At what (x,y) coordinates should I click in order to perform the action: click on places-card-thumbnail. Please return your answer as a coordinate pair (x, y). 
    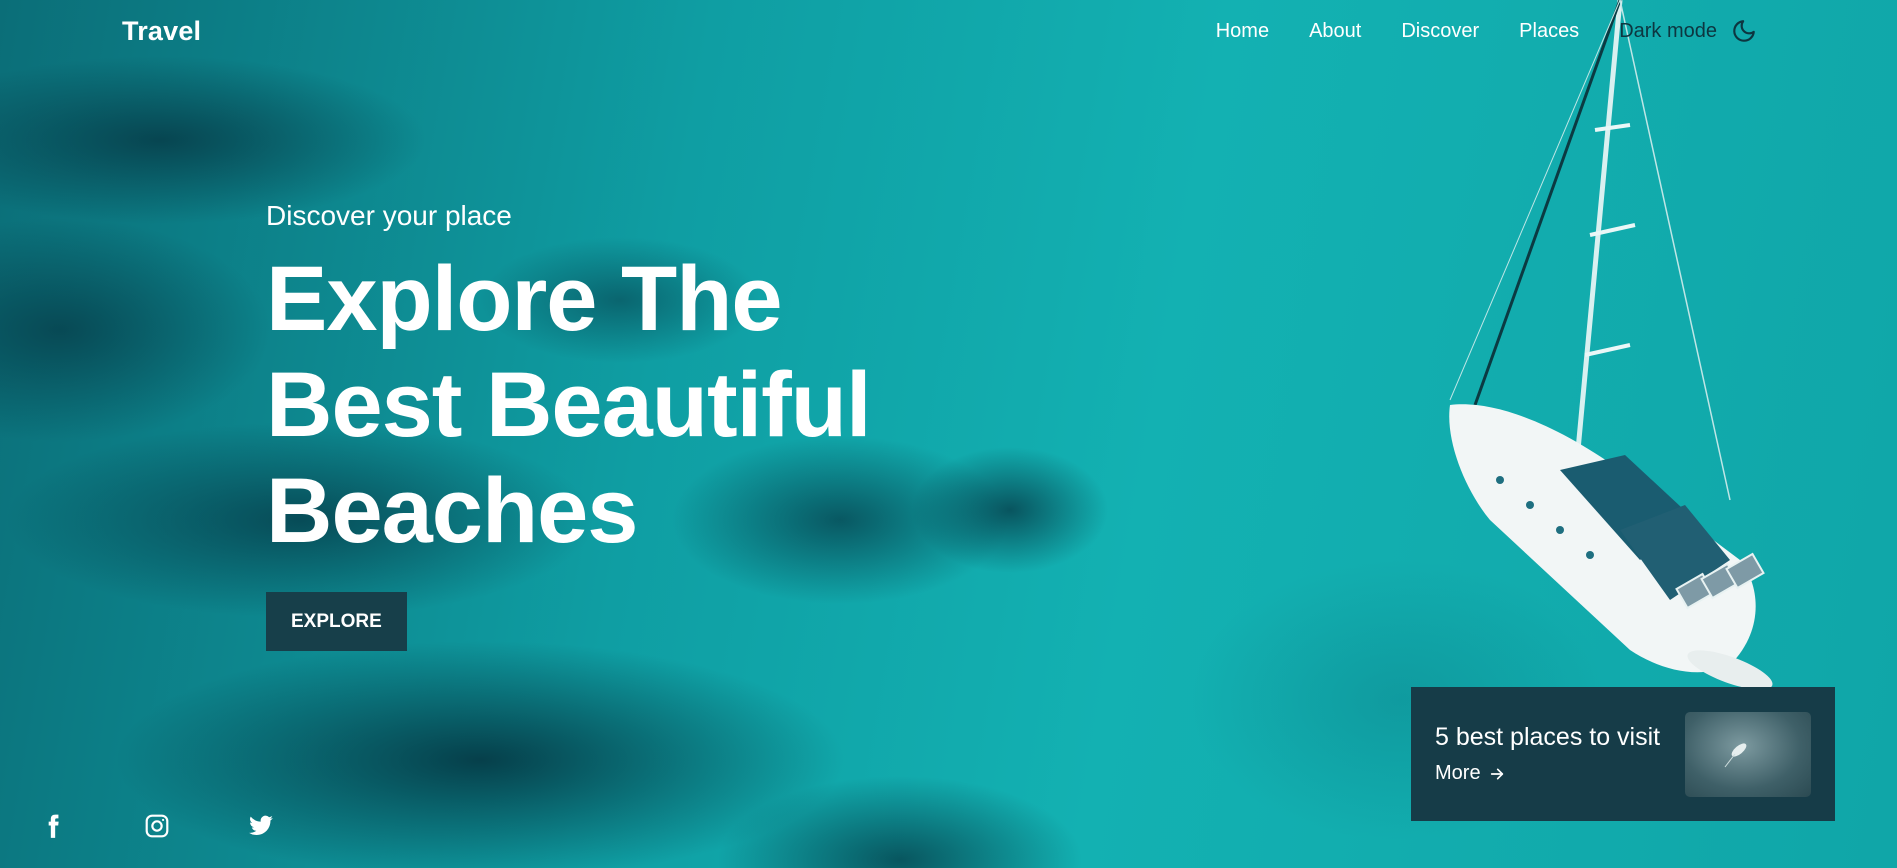
    Looking at the image, I should click on (1748, 754).